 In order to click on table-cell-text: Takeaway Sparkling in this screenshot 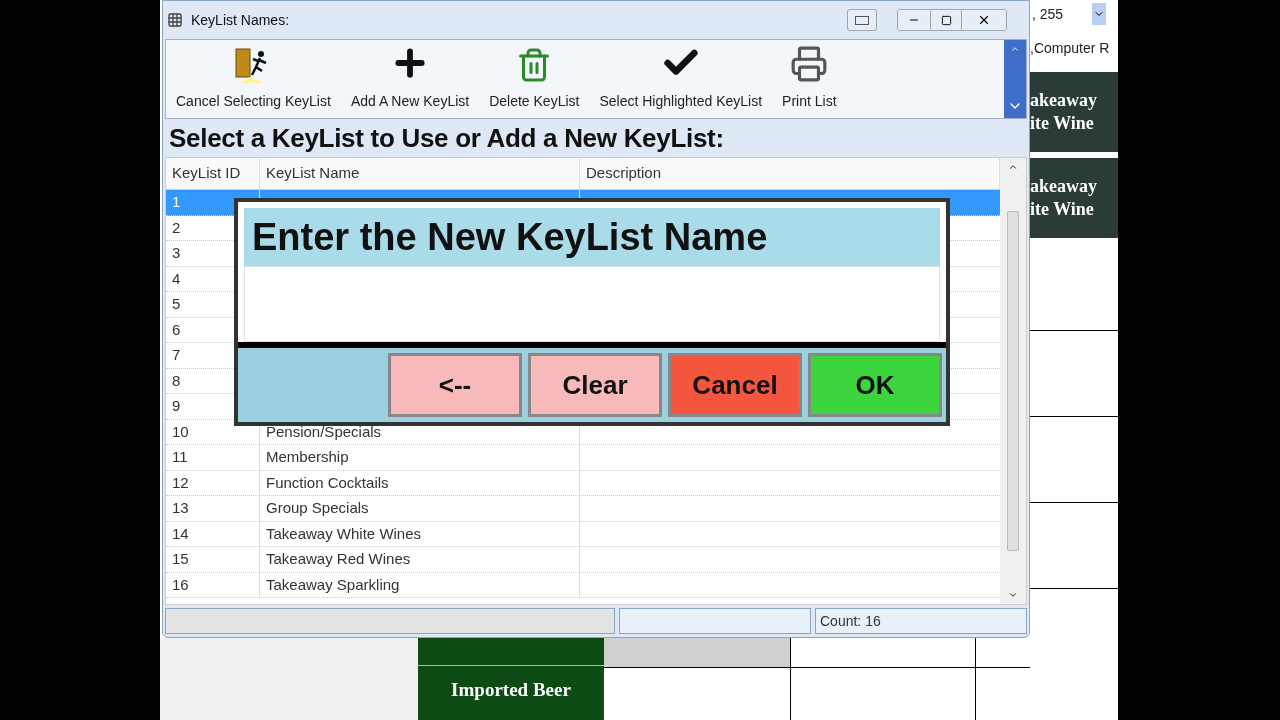, I will do `click(333, 584)`.